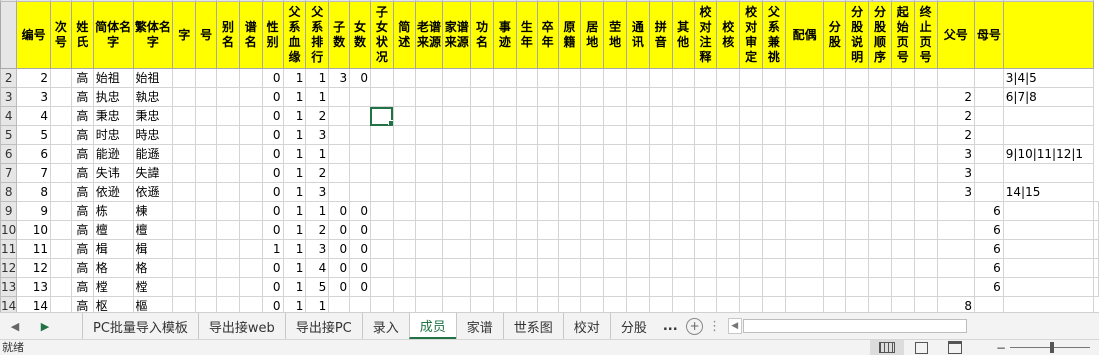  Describe the element at coordinates (887, 347) in the screenshot. I see `normal-view-button` at that location.